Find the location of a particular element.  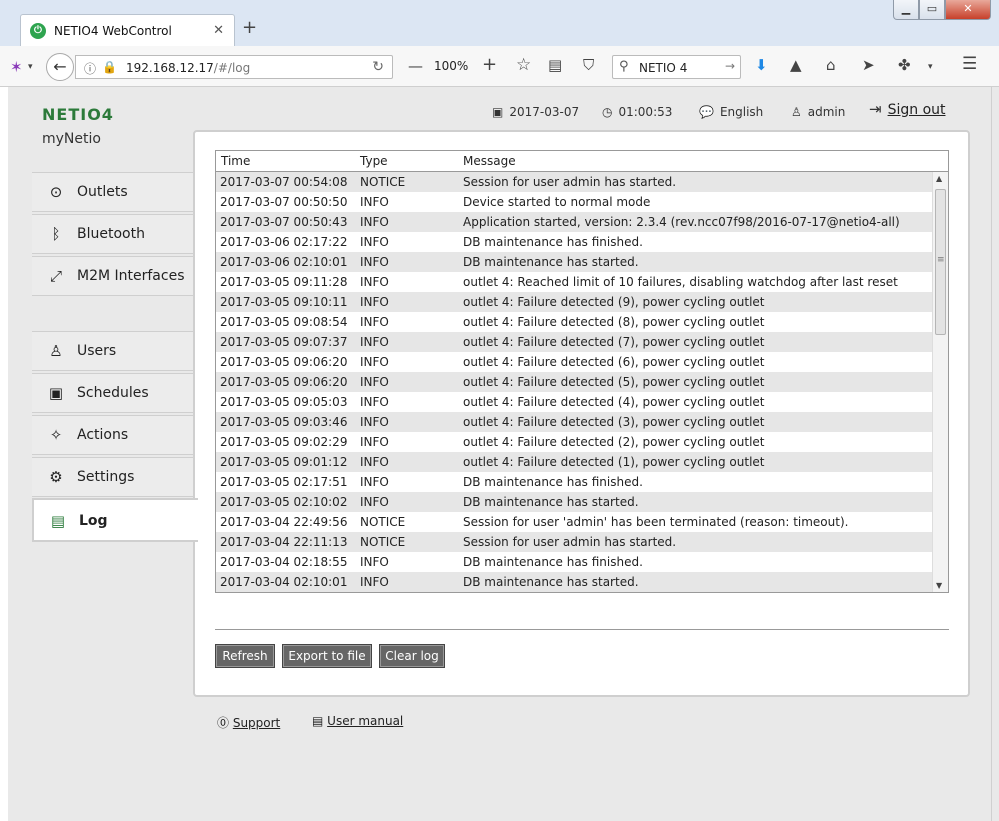

scroll-down-icon: ▼ is located at coordinates (939, 585).